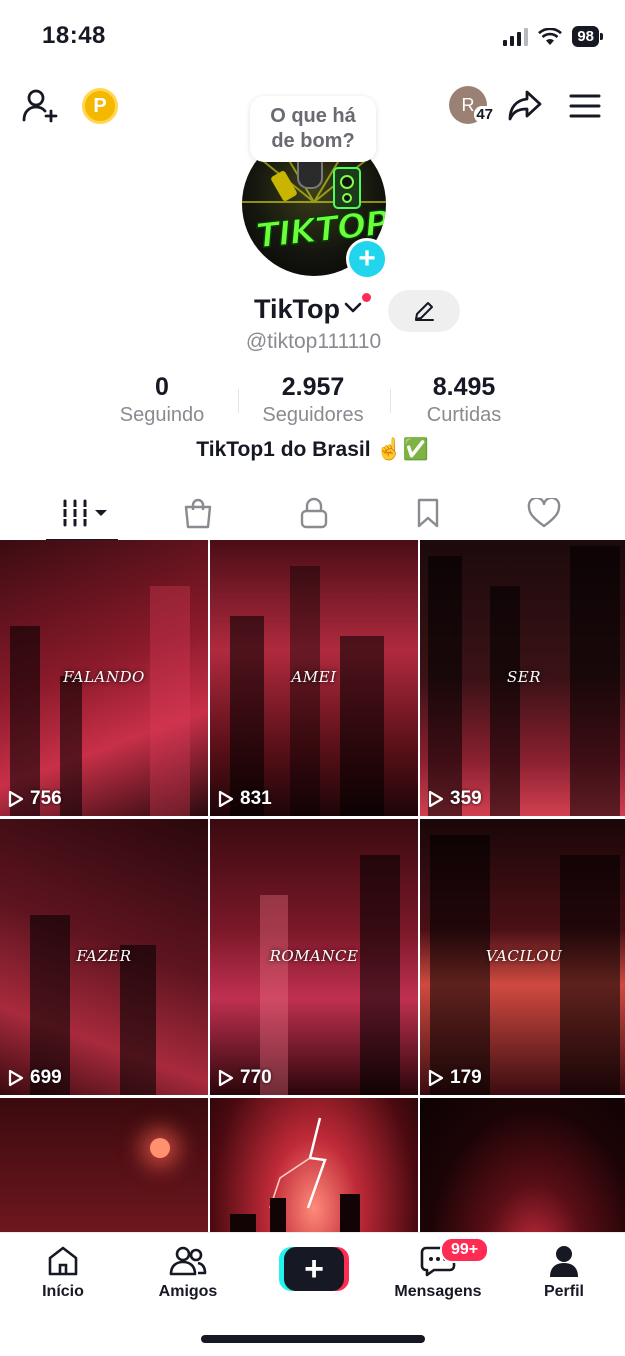 The width and height of the screenshot is (625, 1356). I want to click on content-tabs, so click(312, 514).